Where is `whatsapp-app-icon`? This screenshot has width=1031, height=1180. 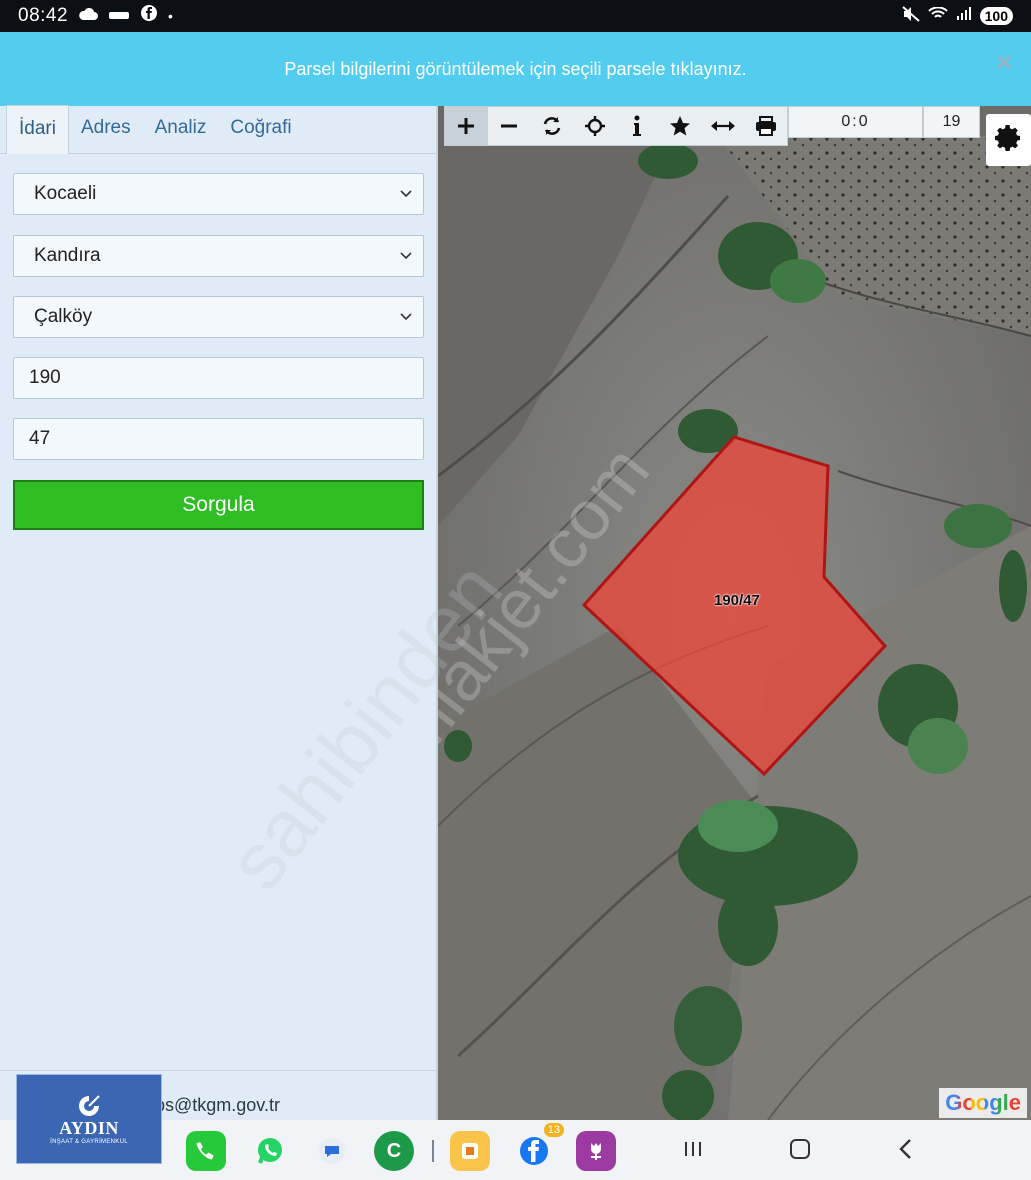 whatsapp-app-icon is located at coordinates (270, 1151).